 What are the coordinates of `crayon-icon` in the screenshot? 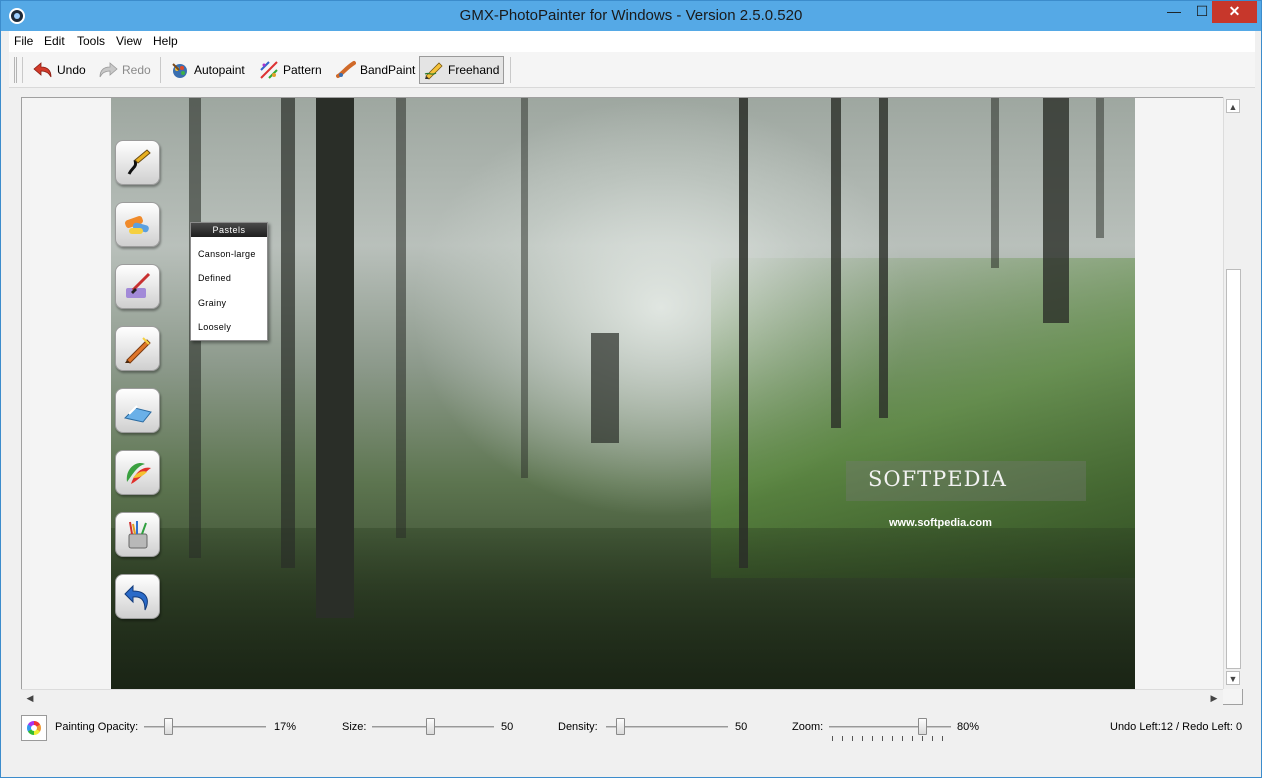 It's located at (138, 350).